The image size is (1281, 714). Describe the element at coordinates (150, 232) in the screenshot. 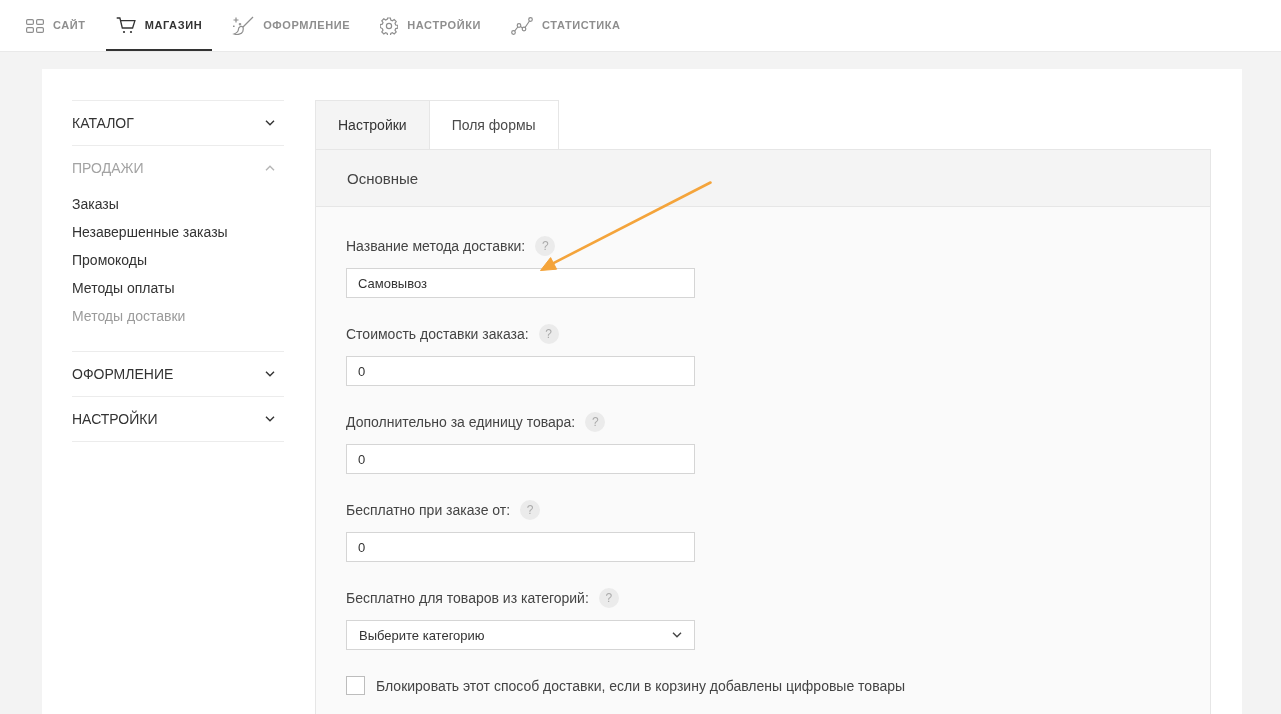

I see `sidebar-link: Незавершенные заказы` at that location.